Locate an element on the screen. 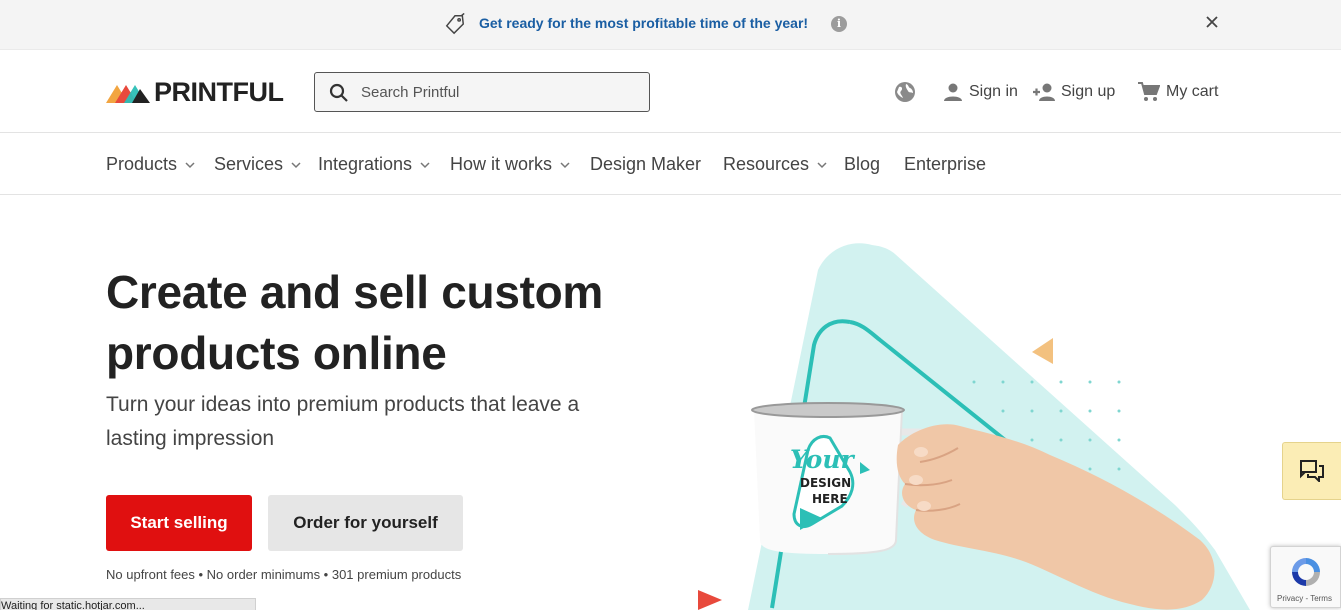  nav-item-label: Products is located at coordinates (142, 164).